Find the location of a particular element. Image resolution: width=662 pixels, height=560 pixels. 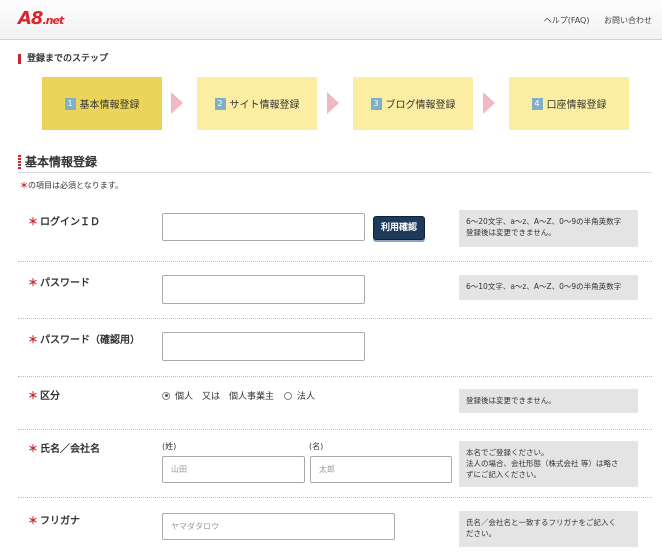

password-confirm-label: ＊パスワード（確認用） is located at coordinates (84, 338).